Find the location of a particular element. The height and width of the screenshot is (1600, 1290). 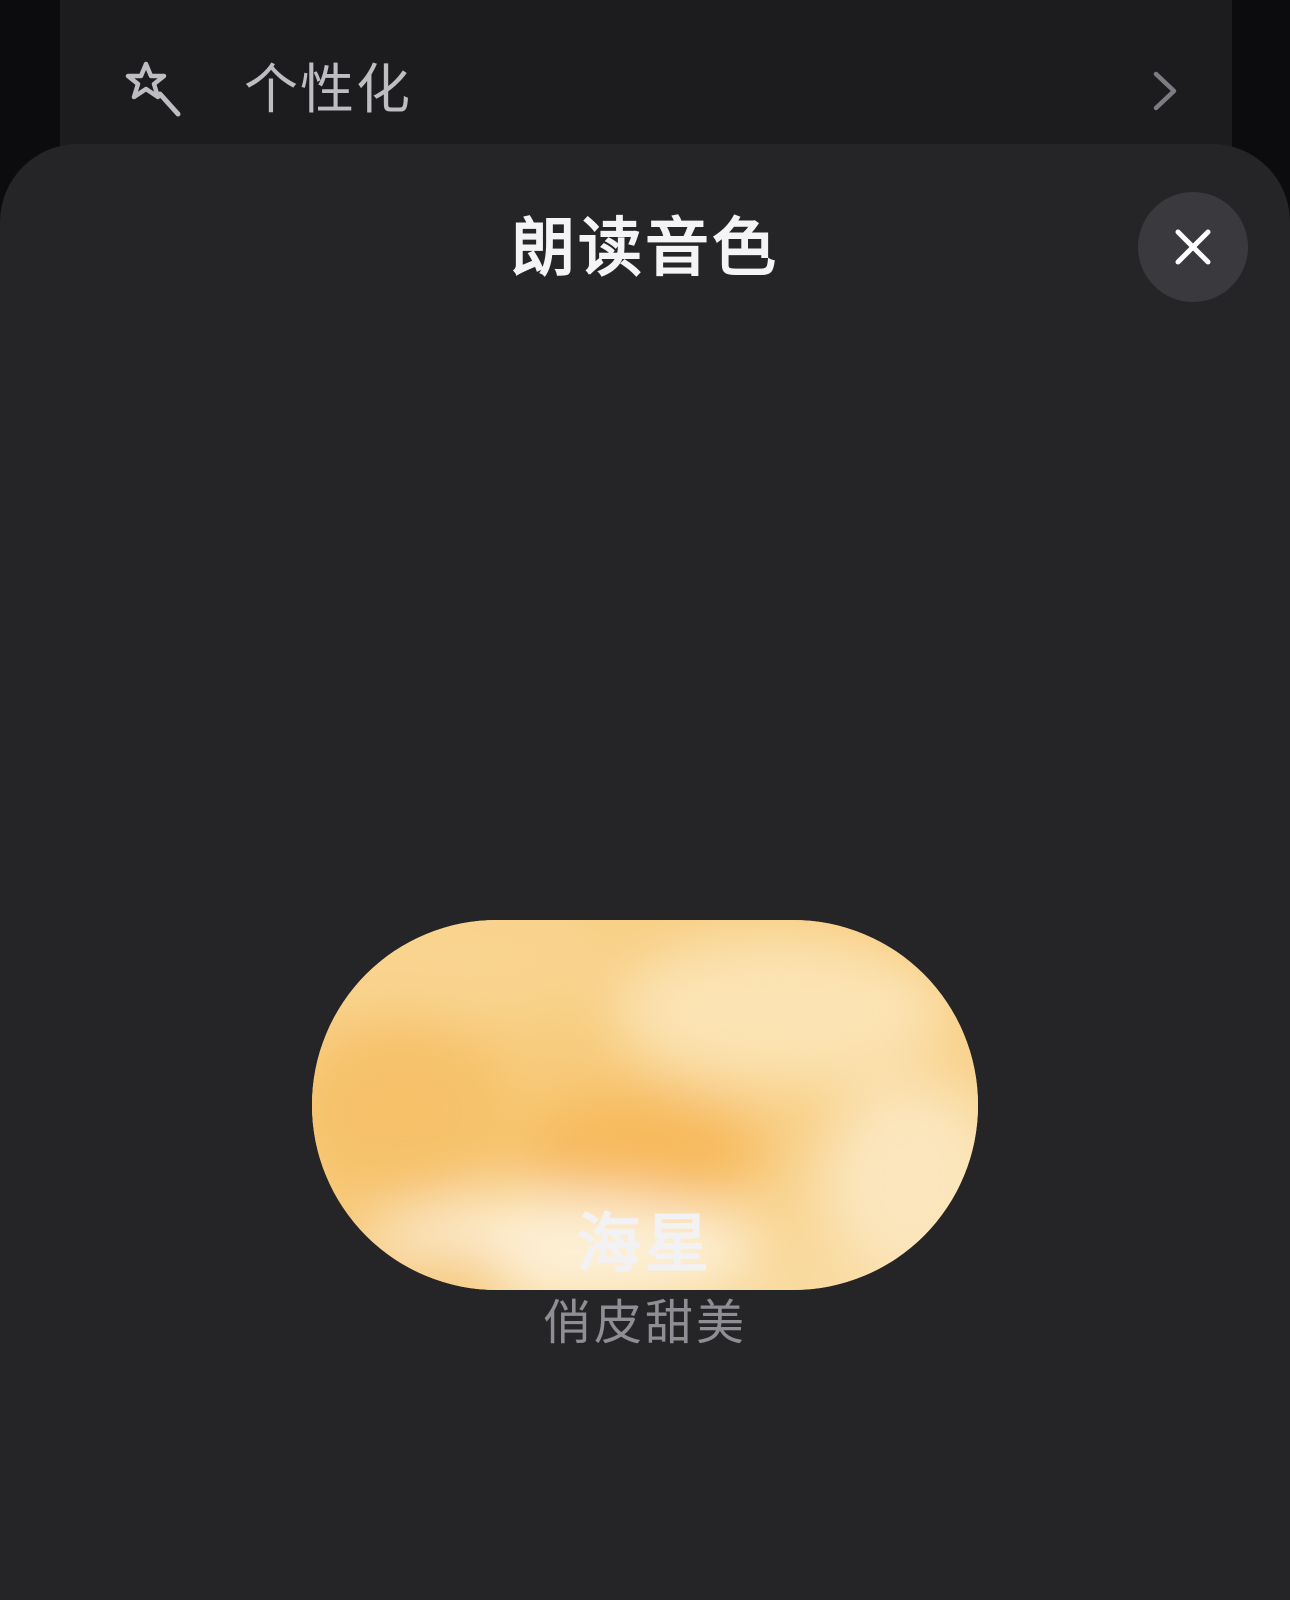

voice-description: 俏皮甜美 is located at coordinates (644, 1323).